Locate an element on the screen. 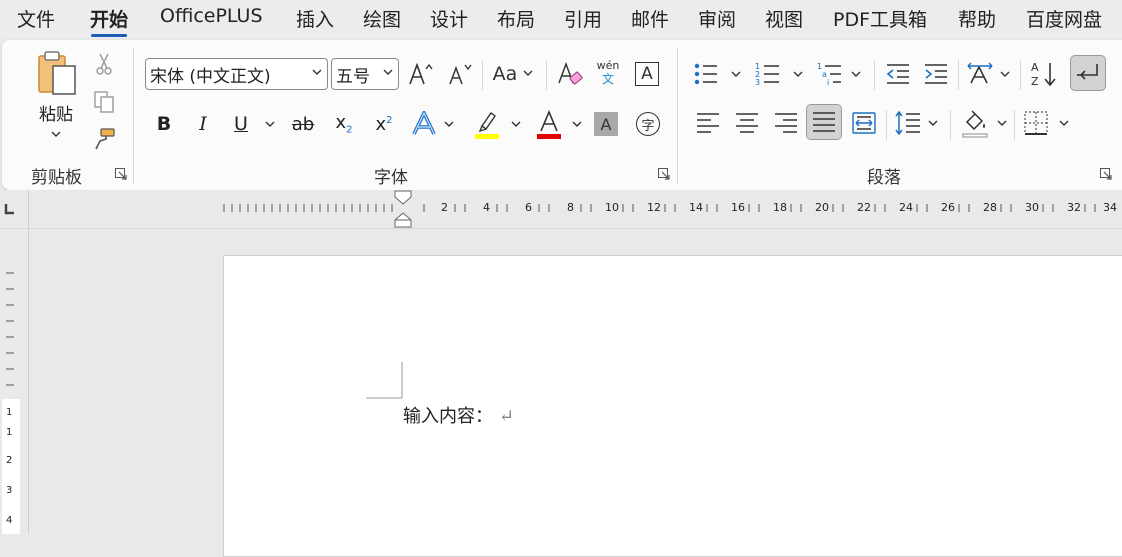 The width and height of the screenshot is (1122, 557). tab-help: 帮助 is located at coordinates (977, 18).